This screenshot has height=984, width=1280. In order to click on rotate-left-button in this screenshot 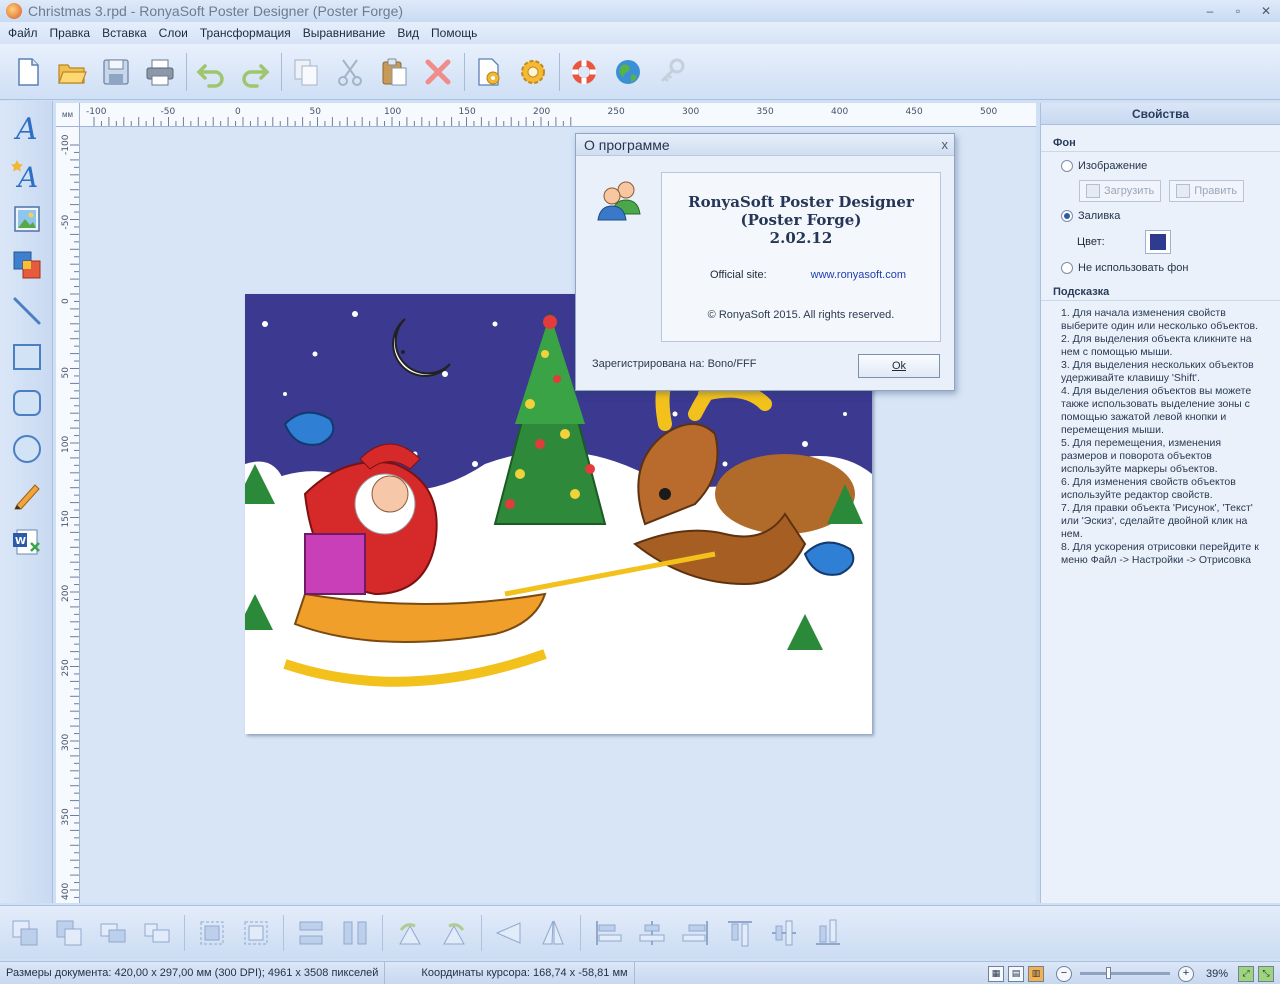, I will do `click(410, 933)`.